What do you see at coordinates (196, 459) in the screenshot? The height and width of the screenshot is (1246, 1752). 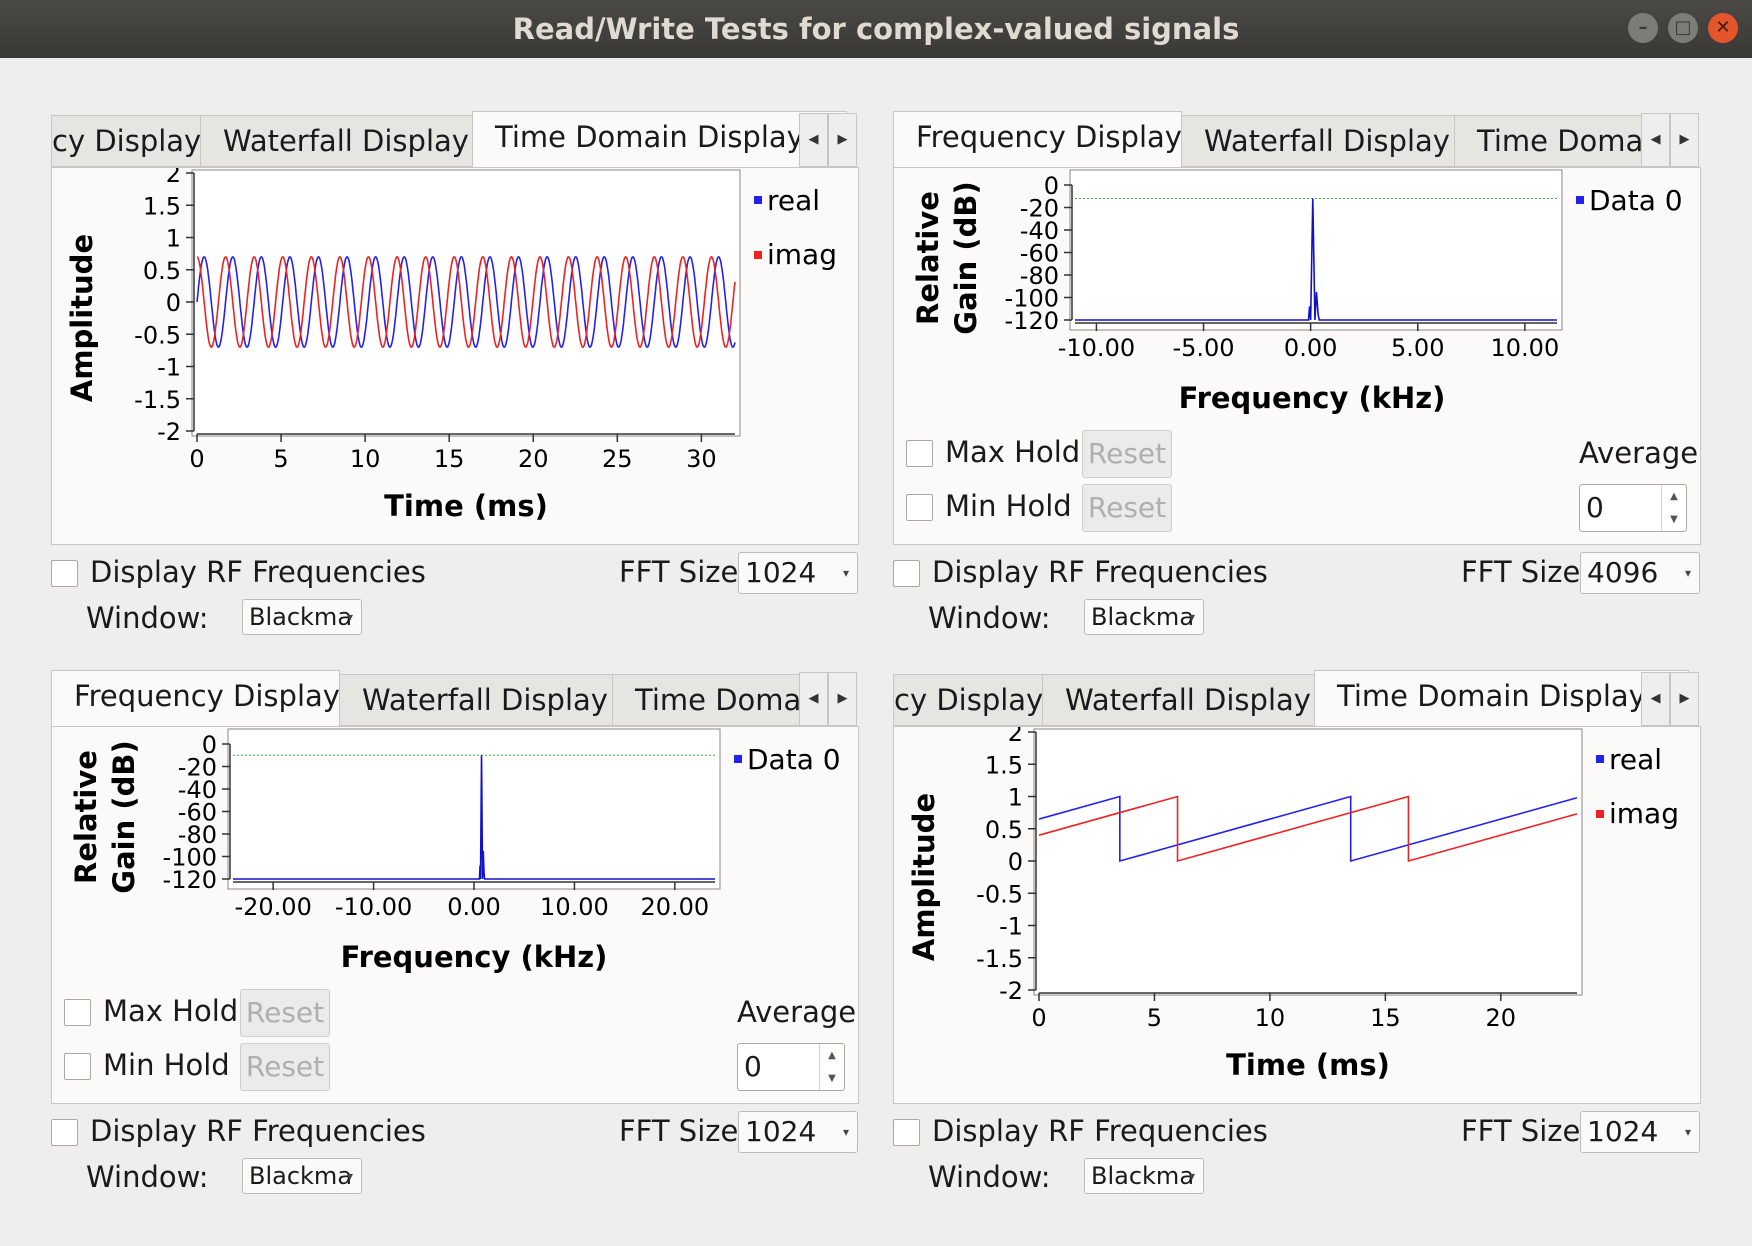 I see `x-tick-label: 0` at bounding box center [196, 459].